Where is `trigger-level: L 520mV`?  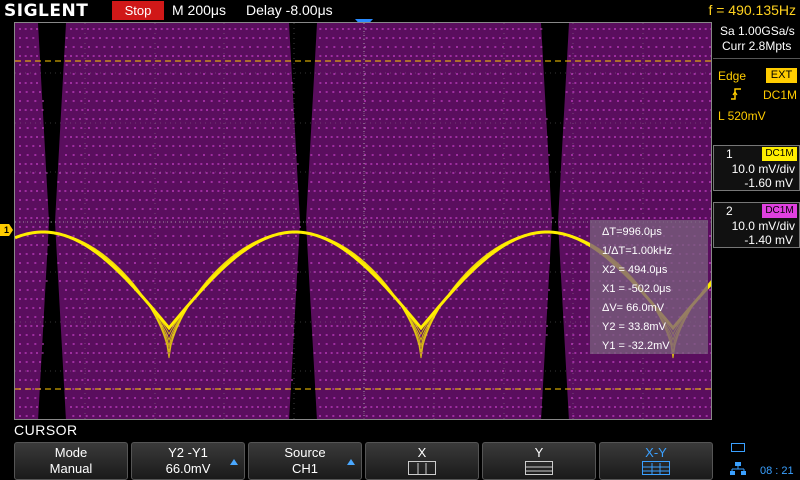
trigger-level: L 520mV is located at coordinates (742, 116).